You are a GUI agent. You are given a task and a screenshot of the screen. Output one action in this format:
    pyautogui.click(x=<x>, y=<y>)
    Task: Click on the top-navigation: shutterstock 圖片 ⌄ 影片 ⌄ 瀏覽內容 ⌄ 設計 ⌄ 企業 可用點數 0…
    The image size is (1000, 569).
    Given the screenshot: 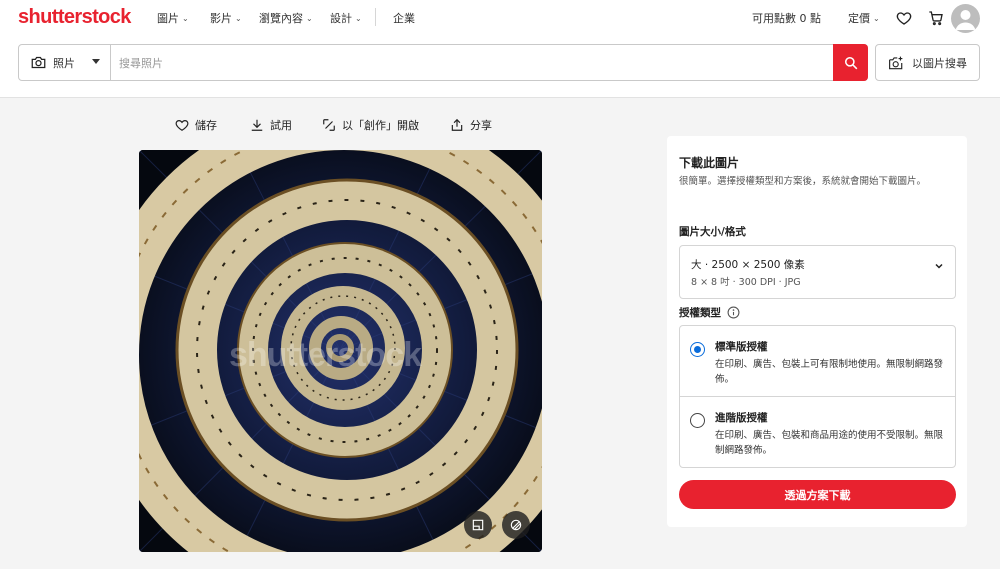 What is the action you would take?
    pyautogui.click(x=500, y=18)
    